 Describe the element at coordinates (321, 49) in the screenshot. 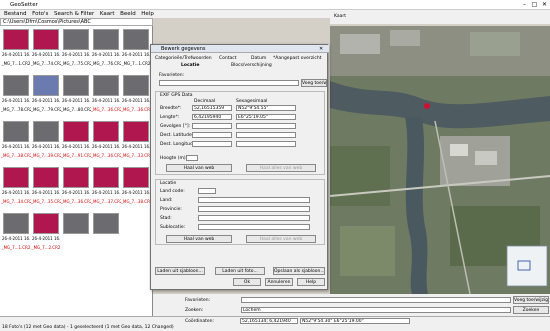

I see `dialog-close-icon: ✕` at that location.